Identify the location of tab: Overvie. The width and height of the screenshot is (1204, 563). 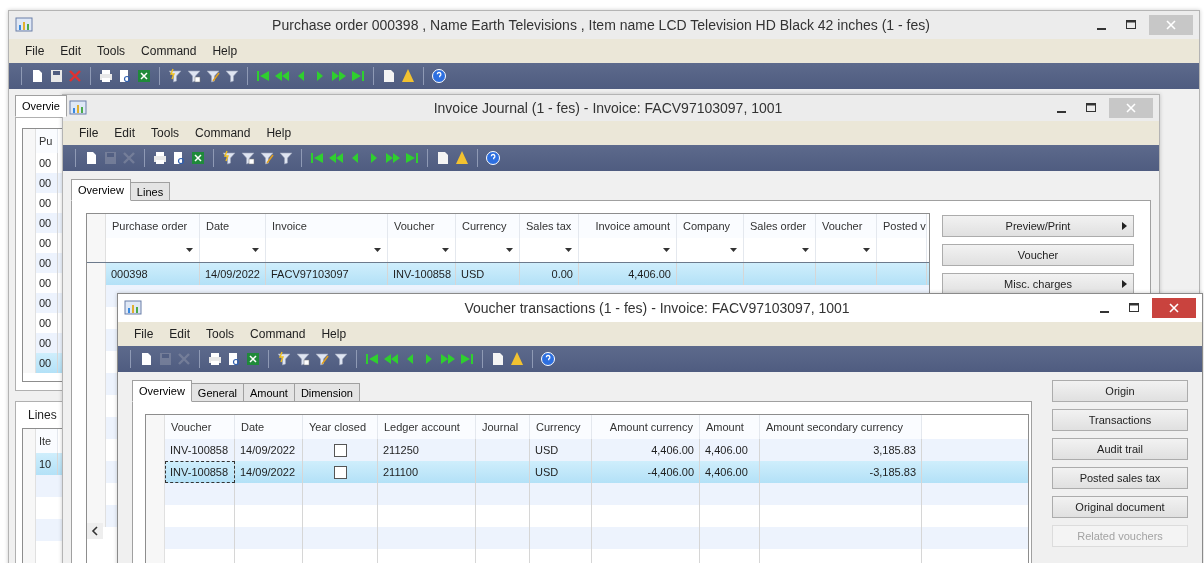
(41, 106).